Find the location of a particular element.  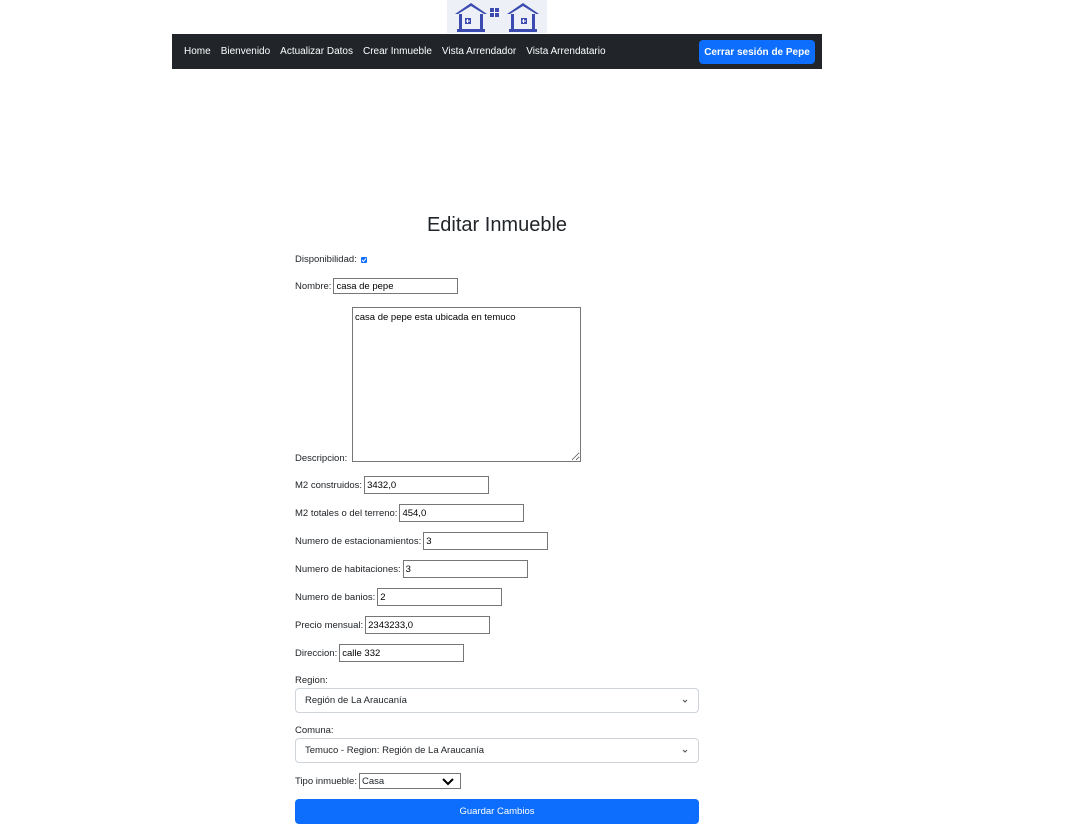

checkmark-icon is located at coordinates (364, 259).